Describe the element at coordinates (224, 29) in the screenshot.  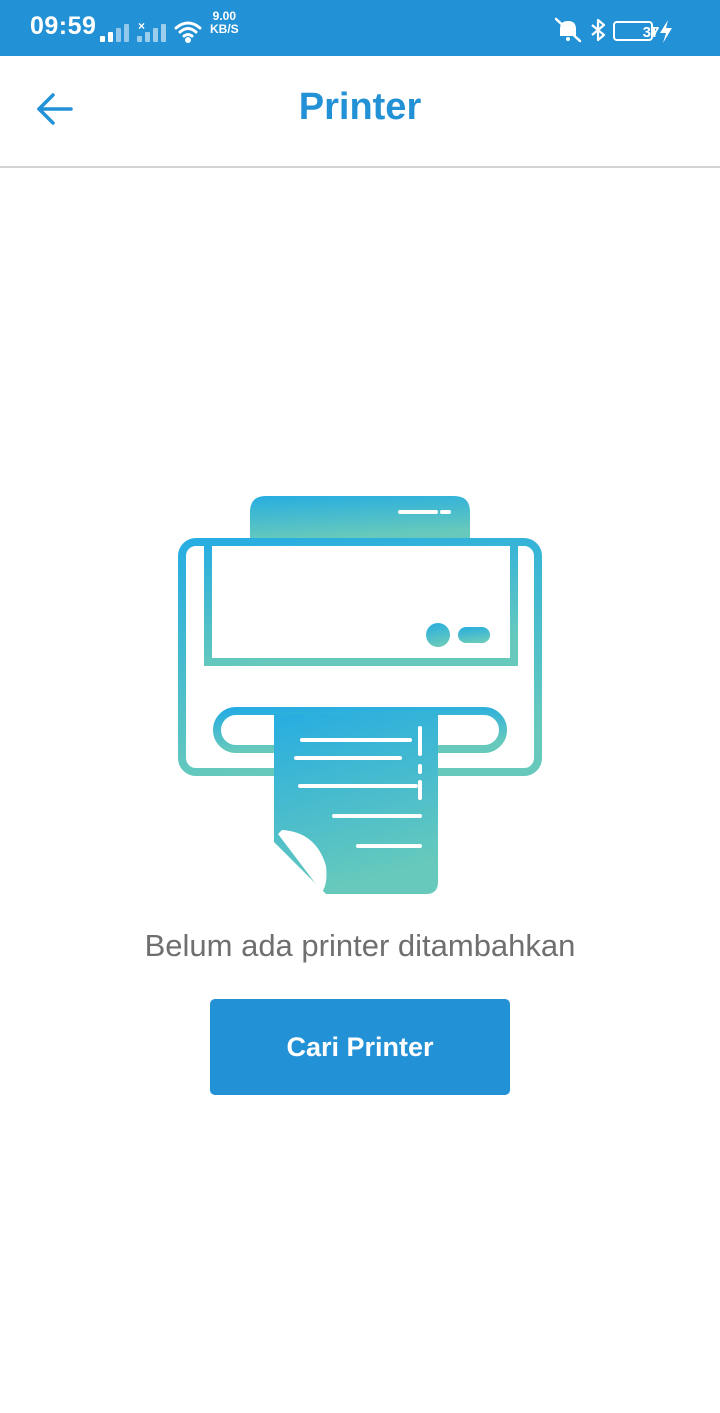
I see `network-speed-unit: KB/S` at that location.